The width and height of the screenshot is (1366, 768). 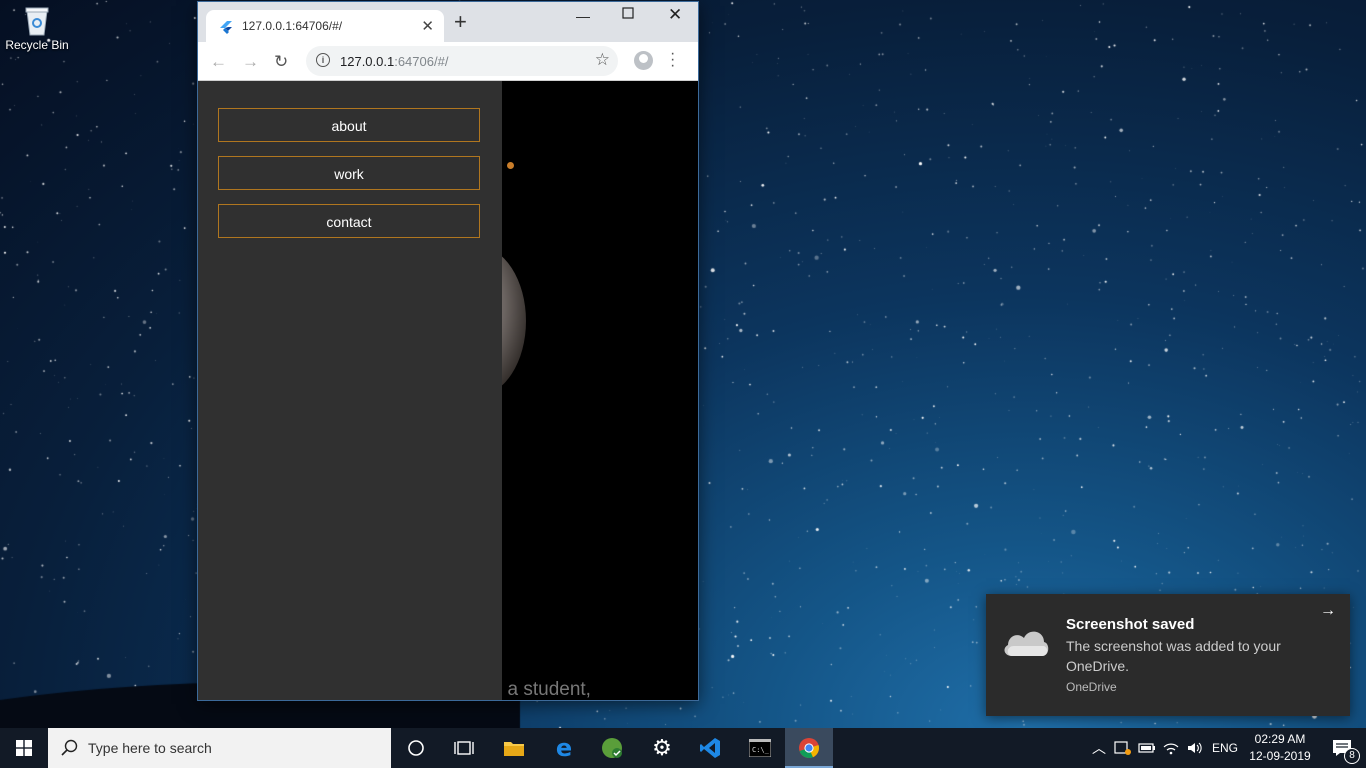 What do you see at coordinates (416, 748) in the screenshot?
I see `cortana-icon` at bounding box center [416, 748].